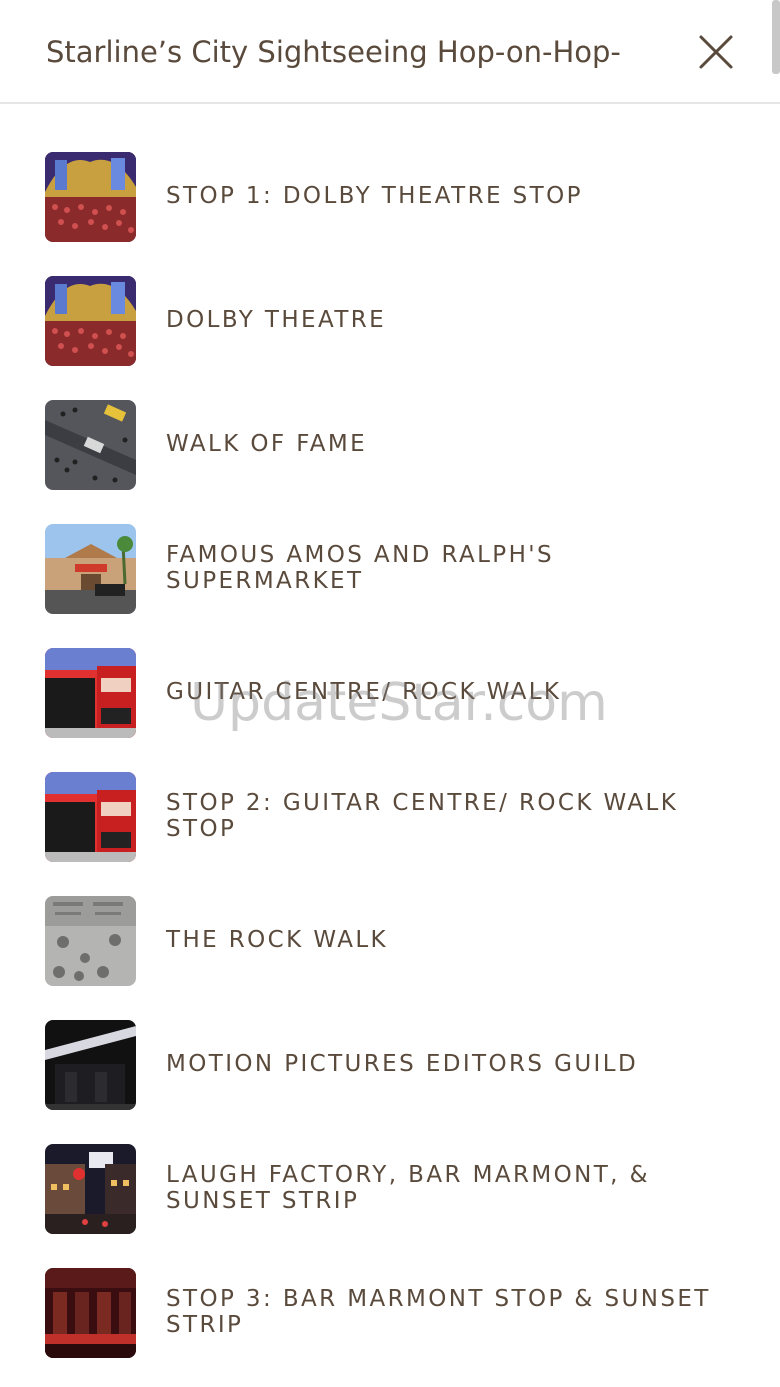 This screenshot has height=1387, width=780. What do you see at coordinates (776, 37) in the screenshot?
I see `scrollbar-thumb` at bounding box center [776, 37].